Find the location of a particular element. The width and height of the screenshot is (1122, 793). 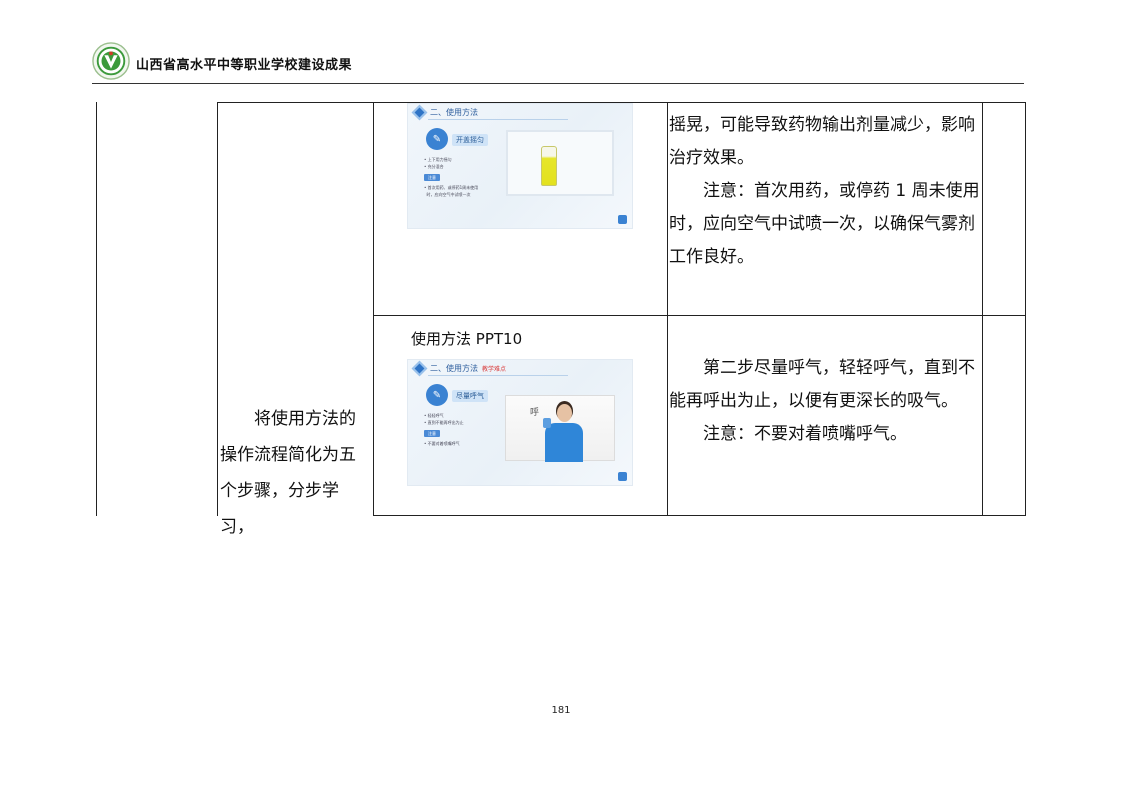

slide-header: 二、使用方法 is located at coordinates (520, 113).